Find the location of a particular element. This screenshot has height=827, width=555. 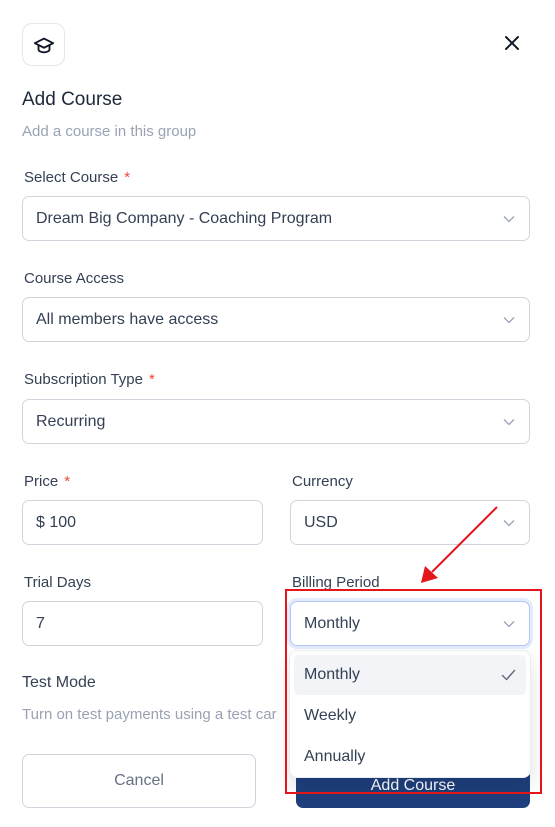

currency-label: Currency is located at coordinates (322, 481).